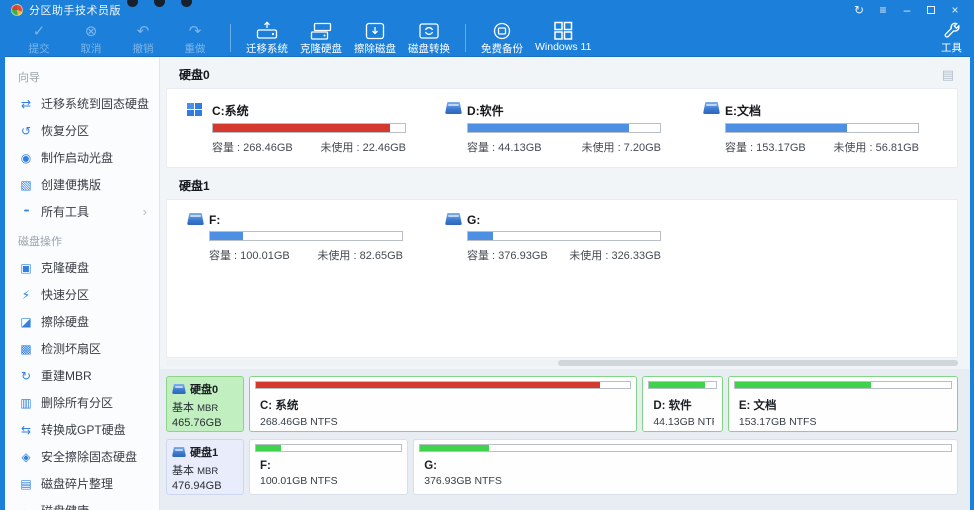  I want to click on refresh-button: ↻, so click(859, 10).